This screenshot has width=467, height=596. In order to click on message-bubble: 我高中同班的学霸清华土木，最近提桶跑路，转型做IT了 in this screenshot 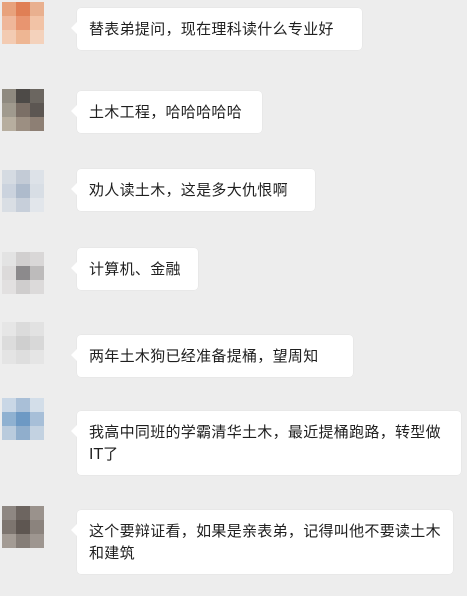, I will do `click(266, 443)`.